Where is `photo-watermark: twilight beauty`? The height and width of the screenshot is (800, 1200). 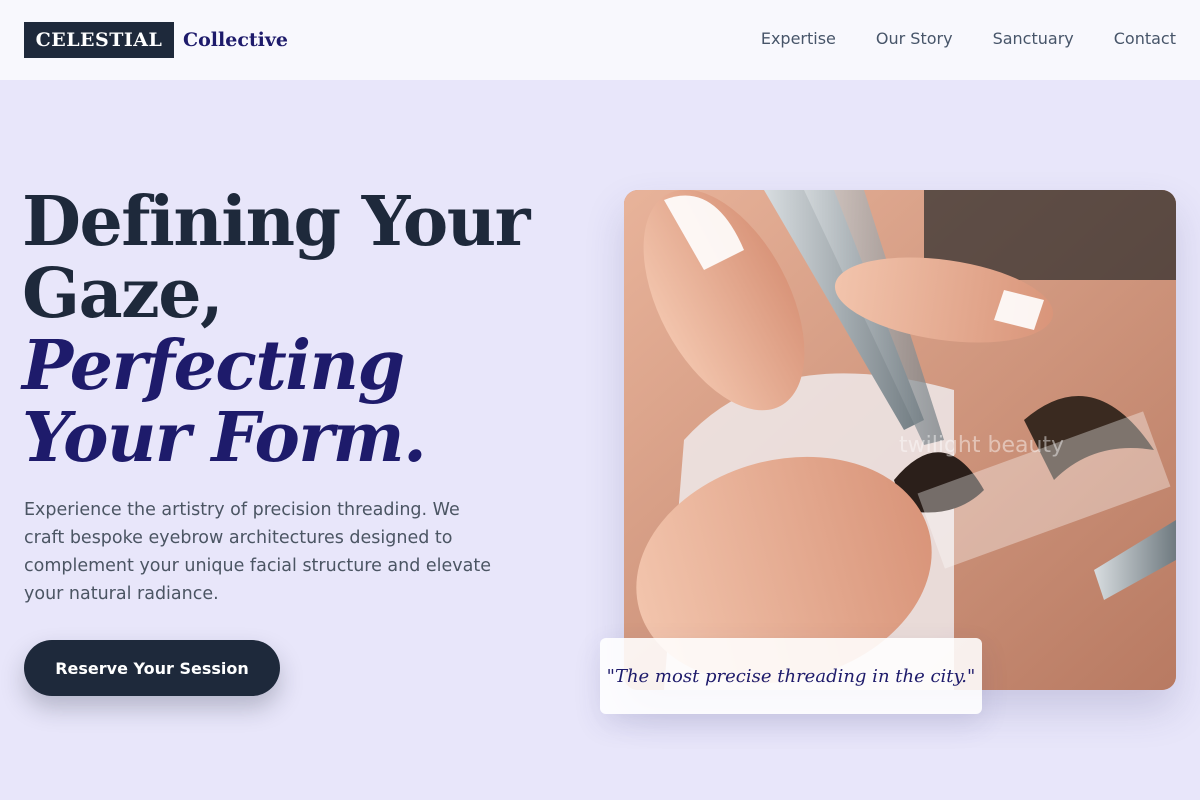
photo-watermark: twilight beauty is located at coordinates (981, 445).